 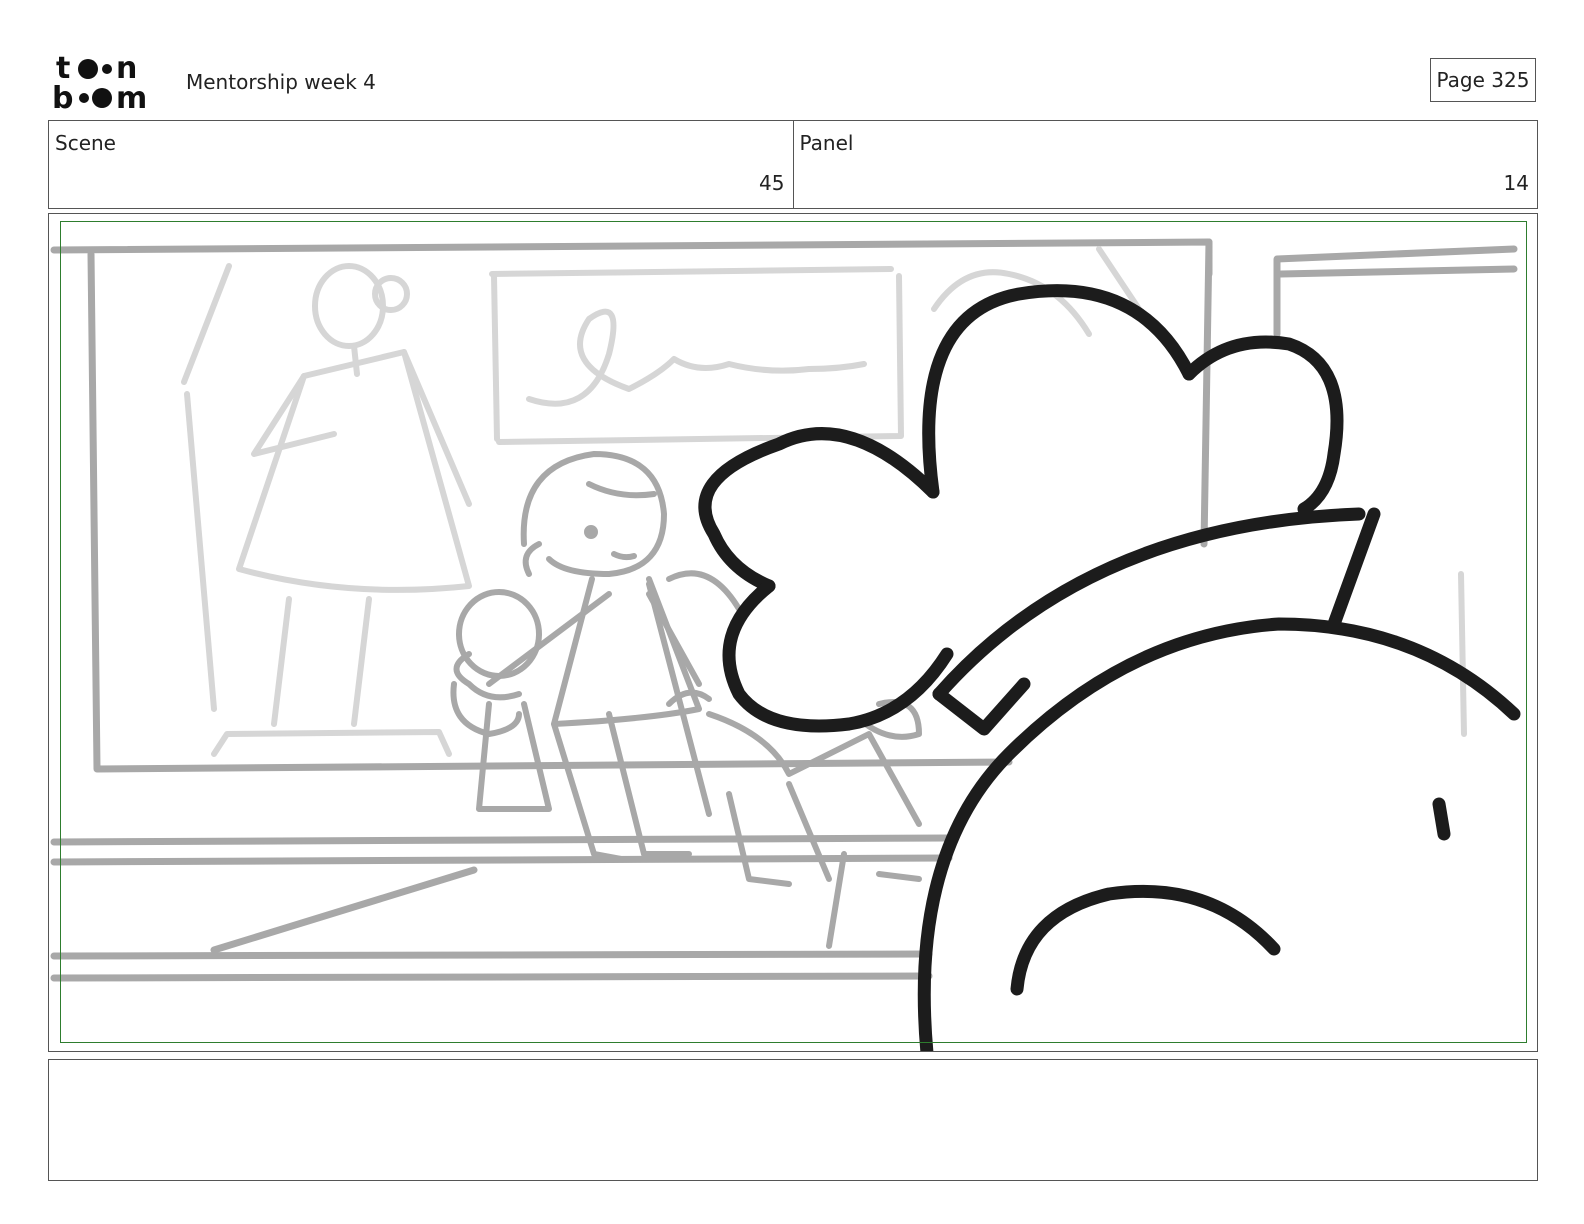 I want to click on panel-value: 14, so click(x=1516, y=183).